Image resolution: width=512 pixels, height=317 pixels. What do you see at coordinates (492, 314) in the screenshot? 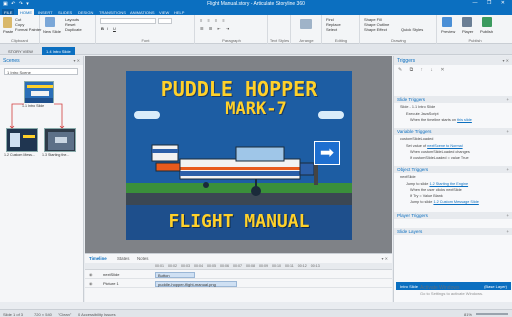
I see `zoom-slider` at bounding box center [492, 314].